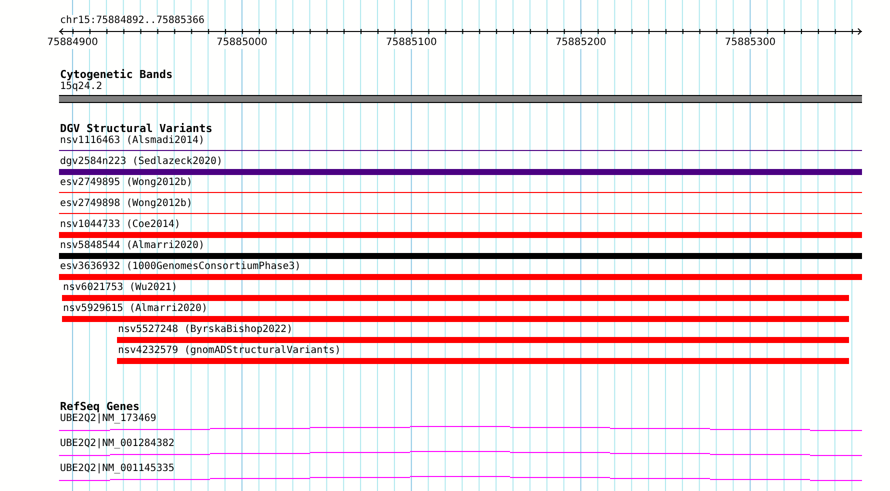 The width and height of the screenshot is (890, 491). What do you see at coordinates (117, 468) in the screenshot?
I see `gene-label: UBE2Q2|NM_001145335` at bounding box center [117, 468].